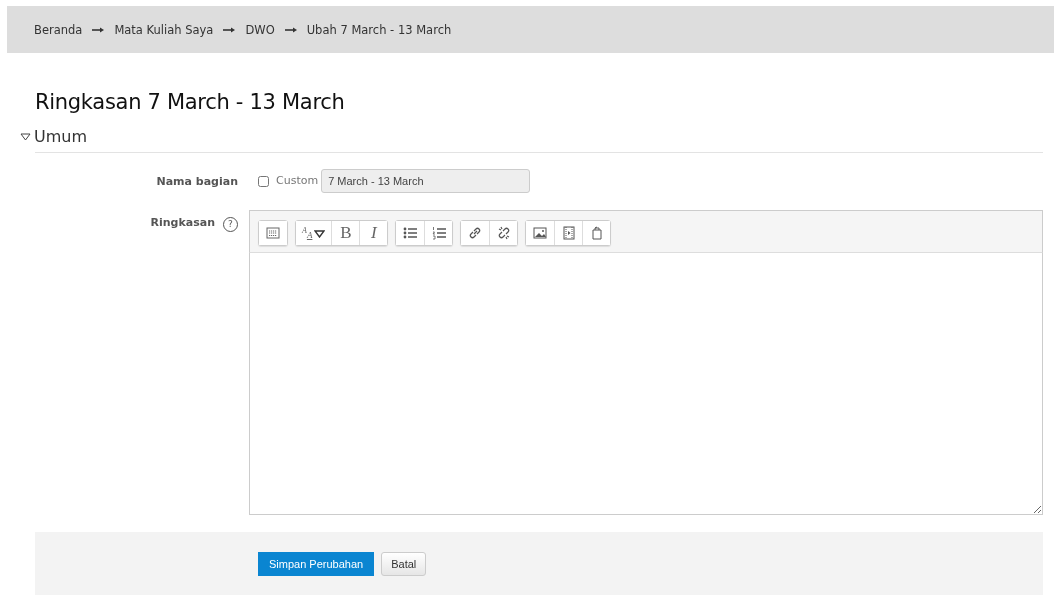 This screenshot has width=1054, height=612. What do you see at coordinates (316, 563) in the screenshot?
I see `save-button: Simpan Perubahan` at bounding box center [316, 563].